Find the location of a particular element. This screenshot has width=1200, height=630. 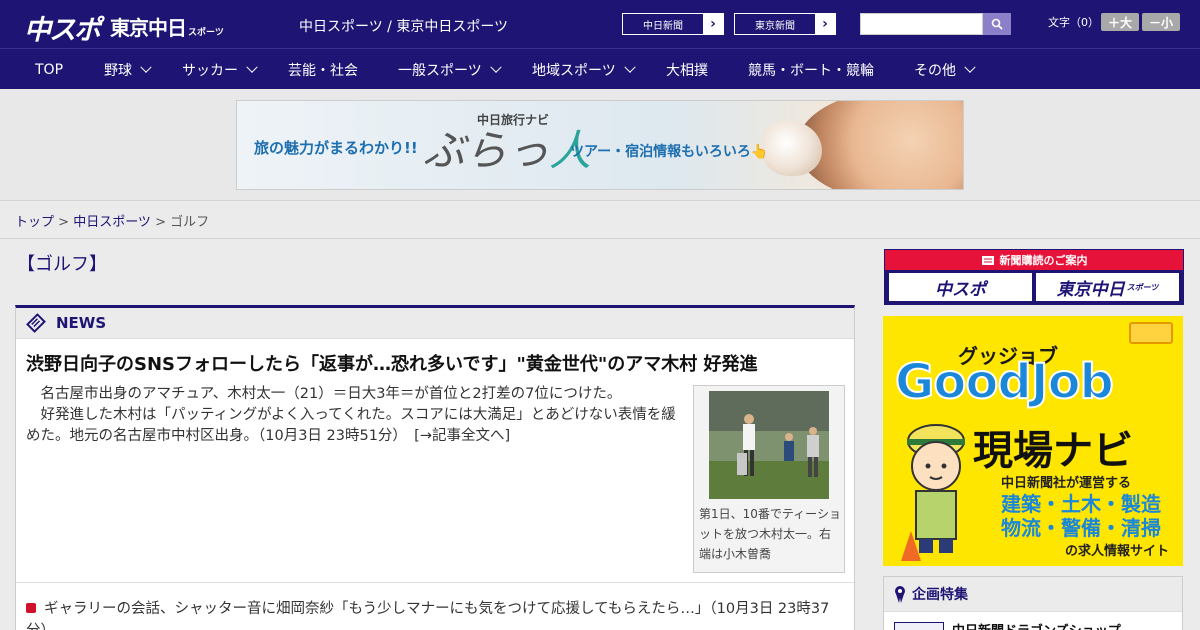

subscription-header-text: 新聞購読のご案内 is located at coordinates (1043, 260).